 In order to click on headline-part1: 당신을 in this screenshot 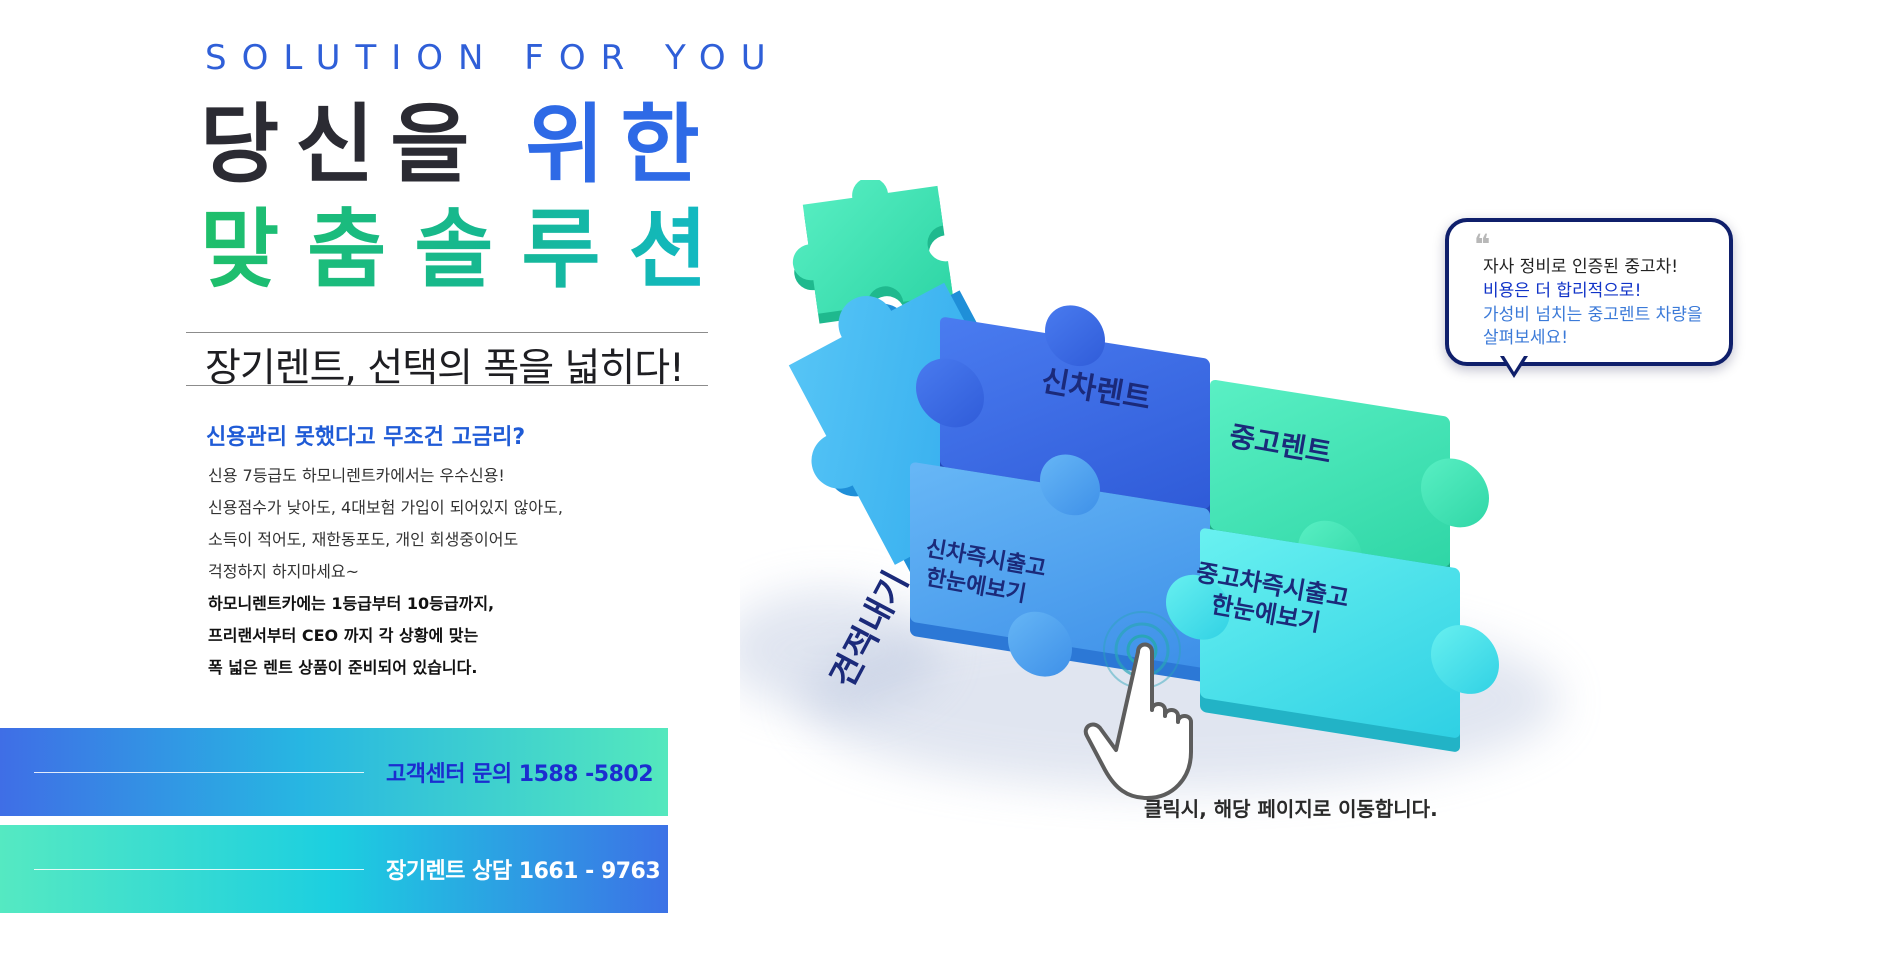, I will do `click(343, 145)`.